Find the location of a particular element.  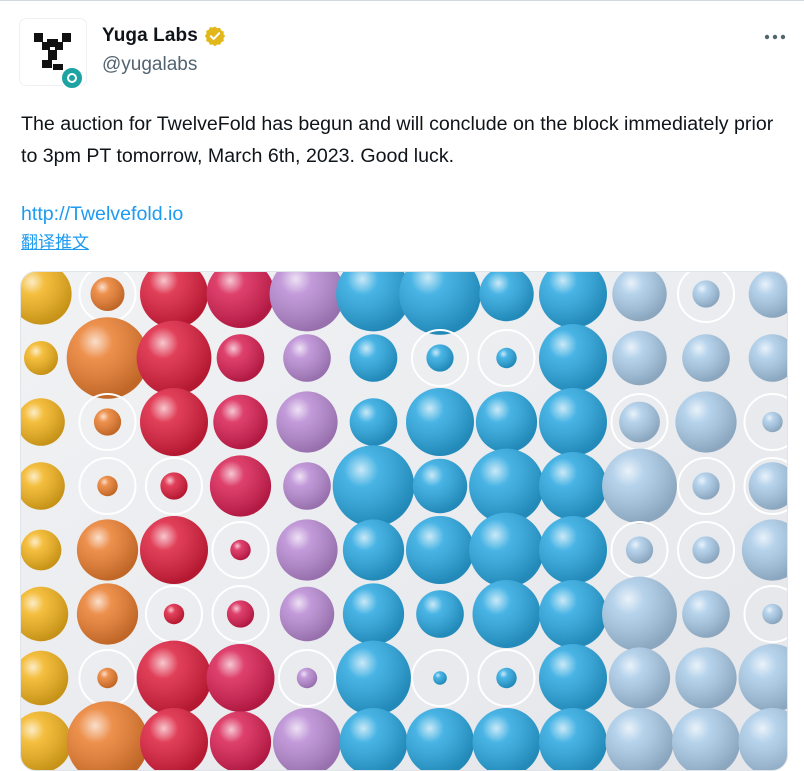

twelvefold-link: http://Twelvefold.io is located at coordinates (102, 214).